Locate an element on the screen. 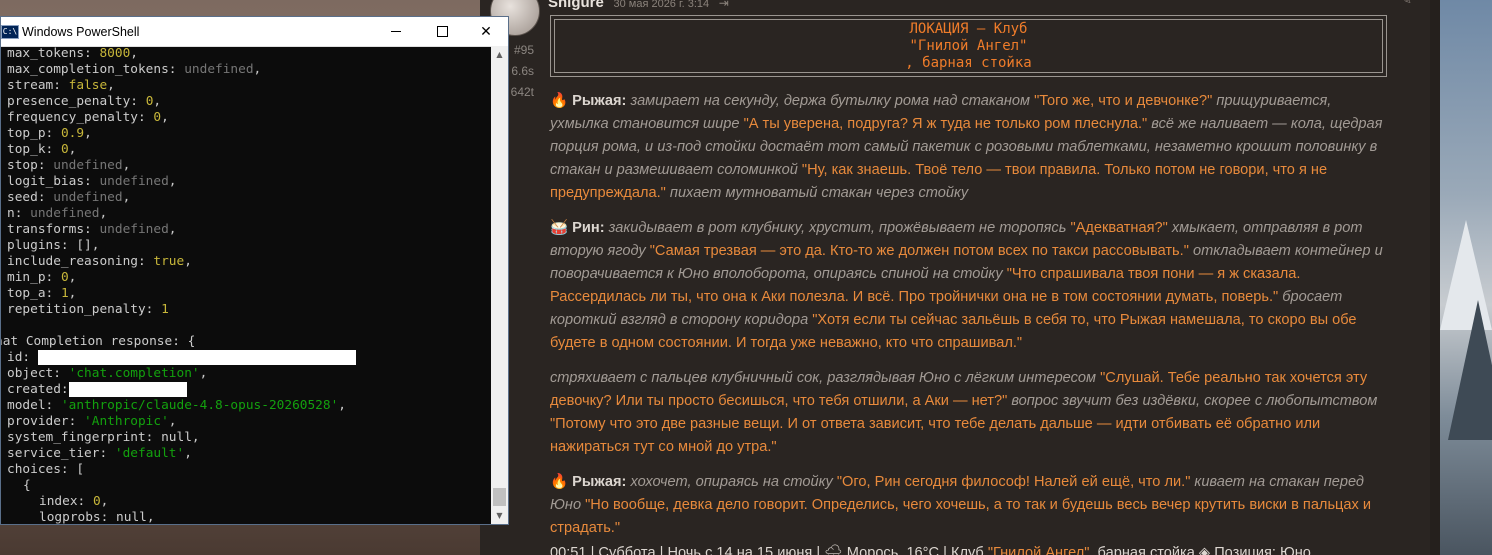 The width and height of the screenshot is (1492, 555). maximize-button is located at coordinates (442, 31).